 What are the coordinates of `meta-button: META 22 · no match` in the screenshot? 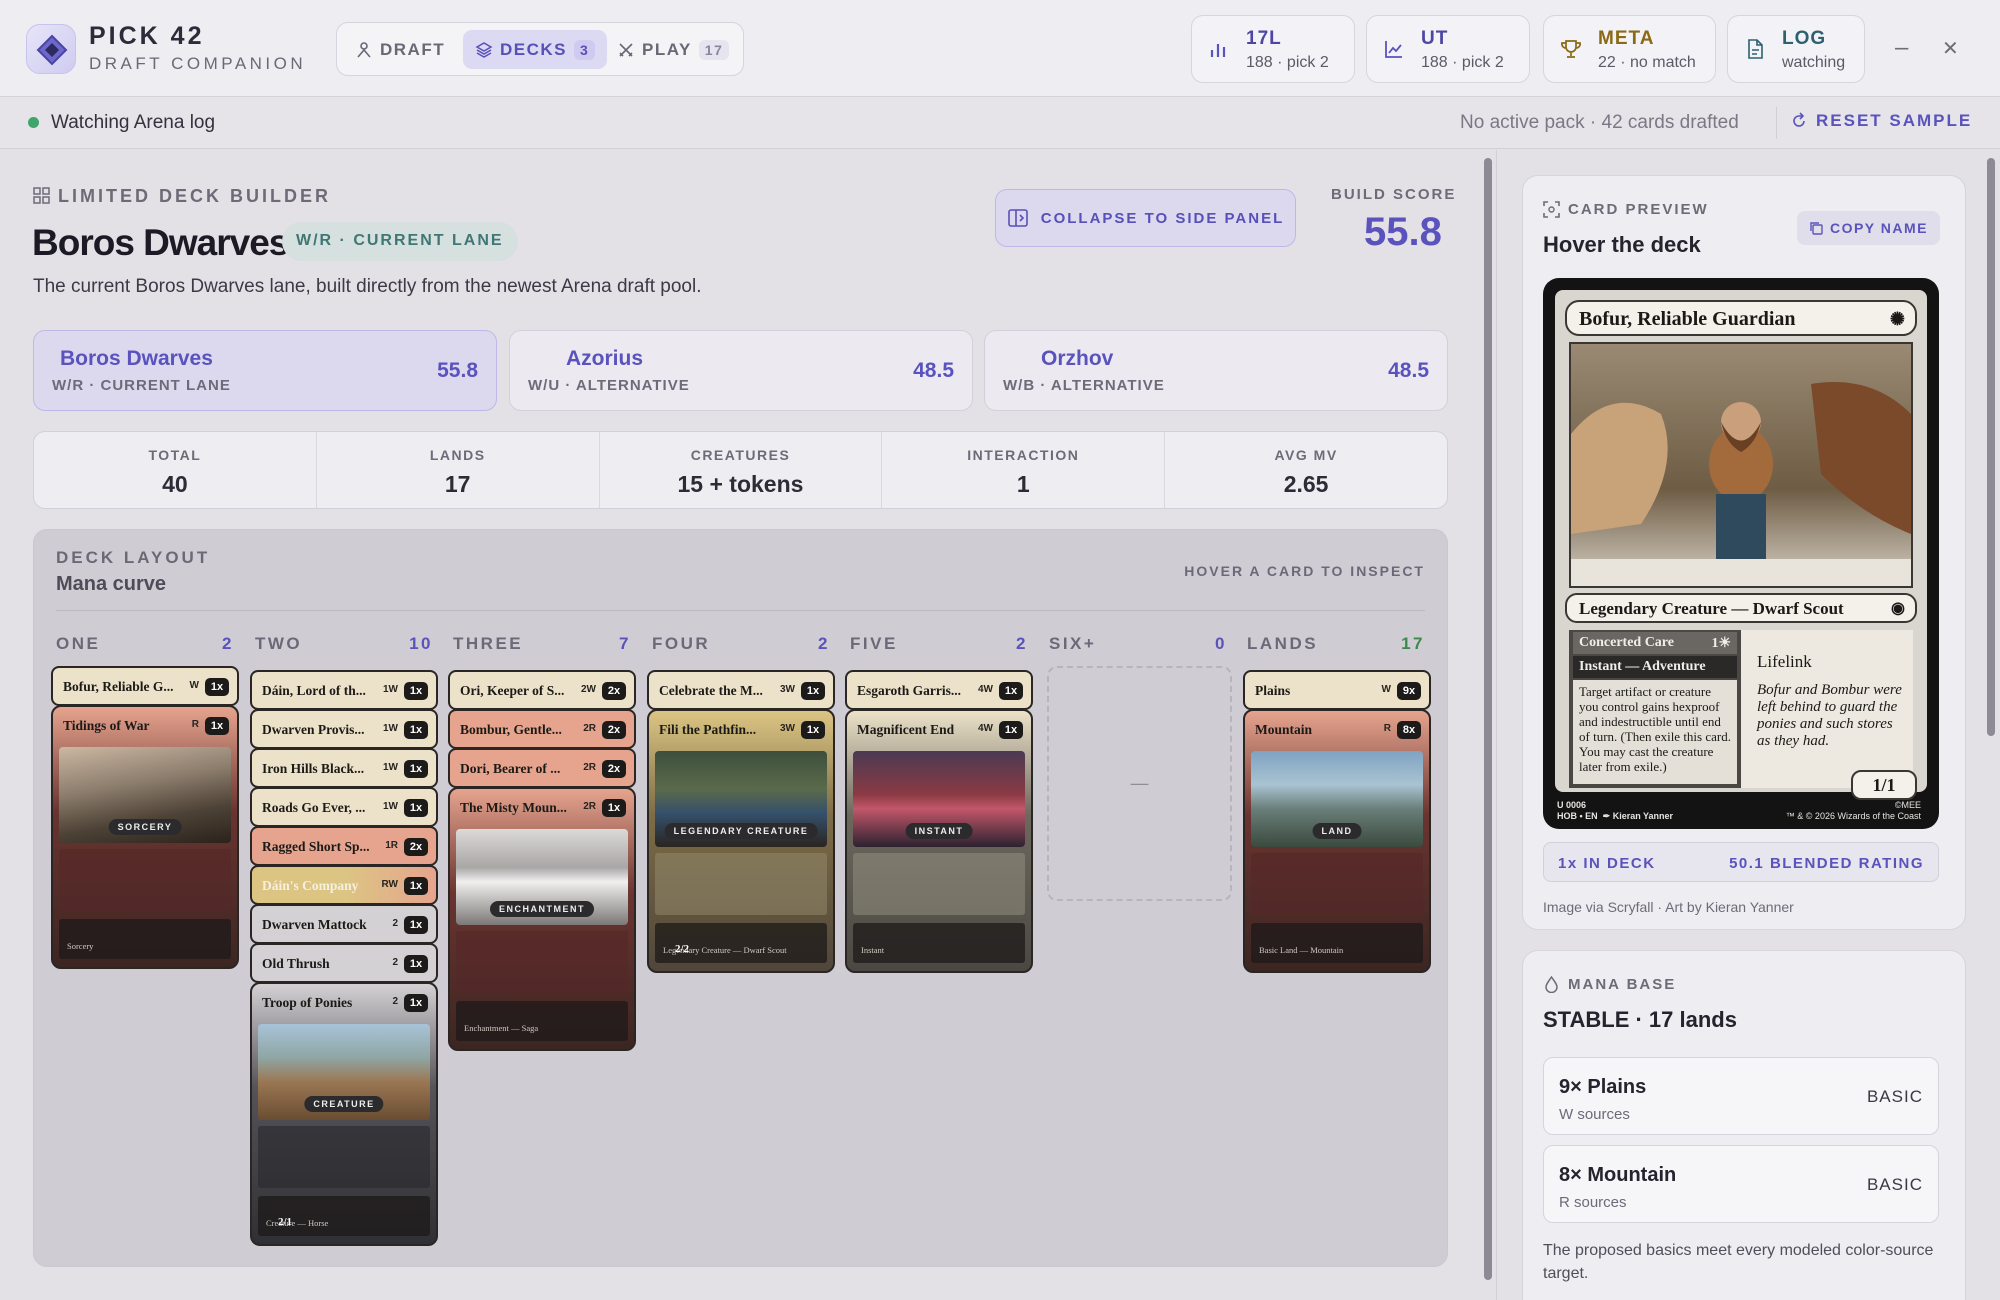 It's located at (1629, 49).